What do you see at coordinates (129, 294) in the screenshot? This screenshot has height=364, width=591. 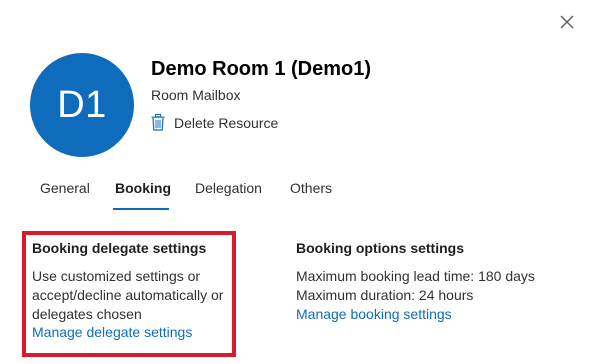 I see `highlight-box` at bounding box center [129, 294].